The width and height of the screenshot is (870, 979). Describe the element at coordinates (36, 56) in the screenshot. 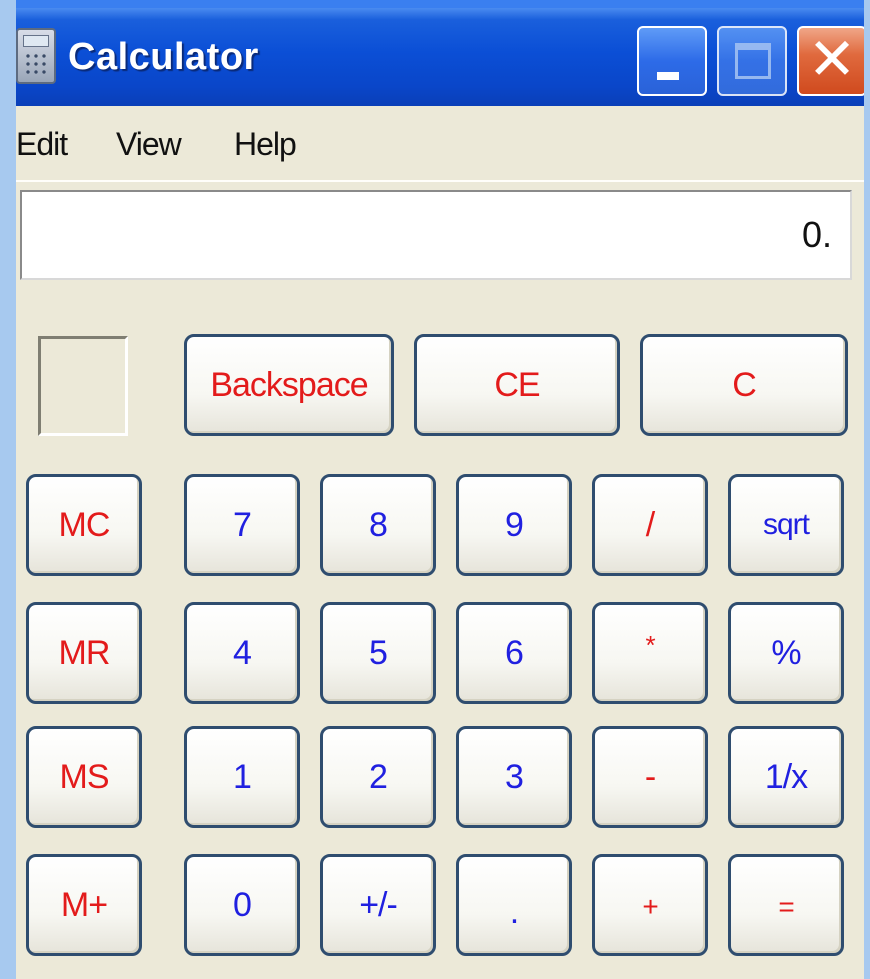

I see `calculator-icon` at that location.